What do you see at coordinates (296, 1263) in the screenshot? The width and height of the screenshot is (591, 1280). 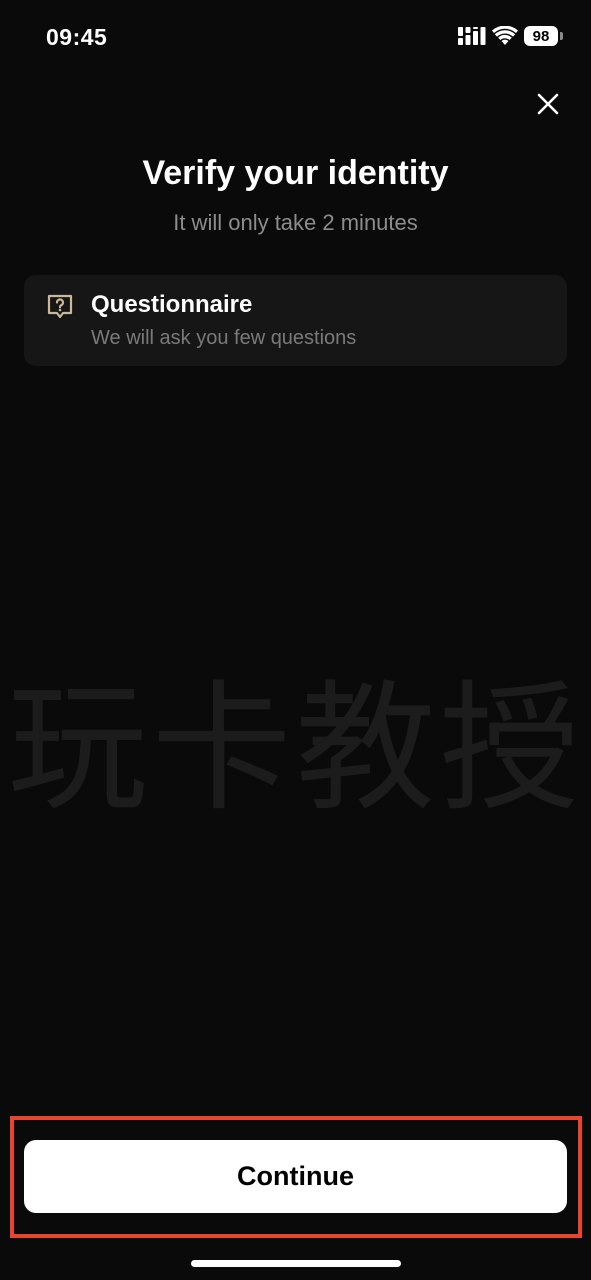 I see `home-indicator` at bounding box center [296, 1263].